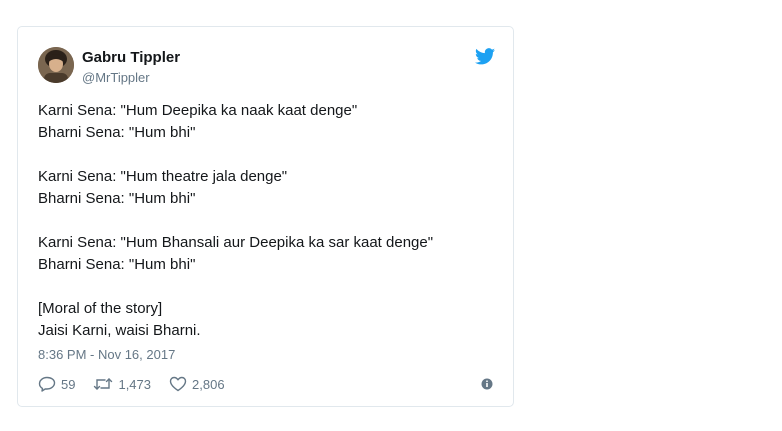 This screenshot has height=431, width=782. Describe the element at coordinates (56, 65) in the screenshot. I see `avatar` at that location.